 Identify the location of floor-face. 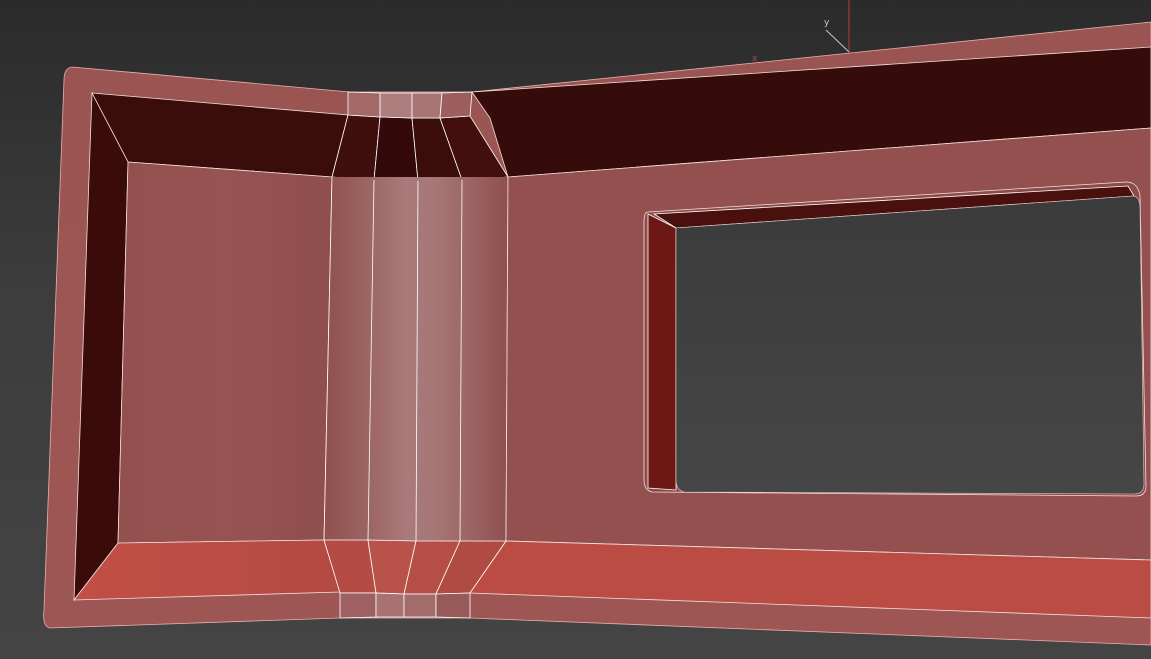
(207, 570).